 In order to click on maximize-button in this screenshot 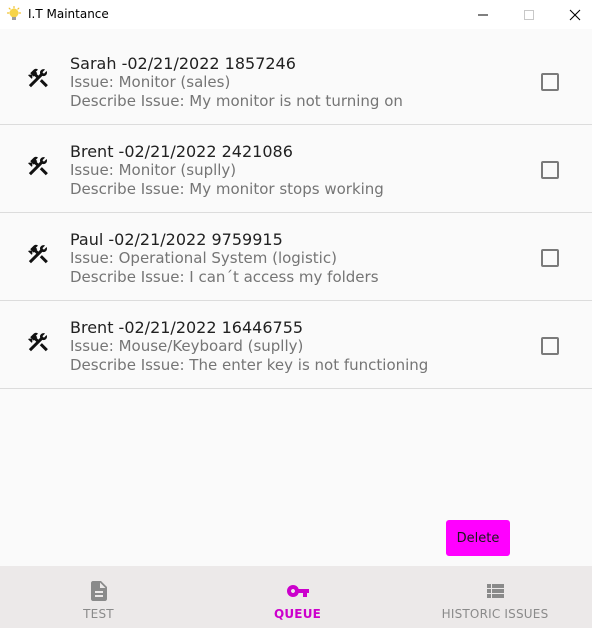, I will do `click(529, 14)`.